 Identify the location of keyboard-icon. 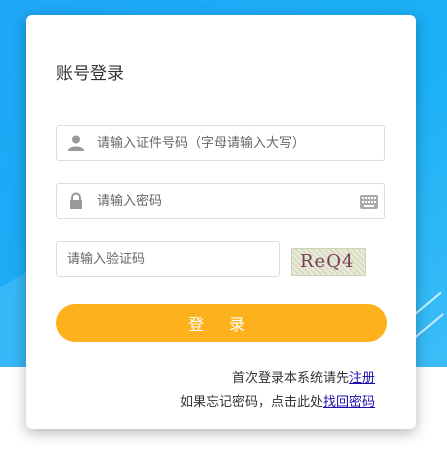
(369, 202).